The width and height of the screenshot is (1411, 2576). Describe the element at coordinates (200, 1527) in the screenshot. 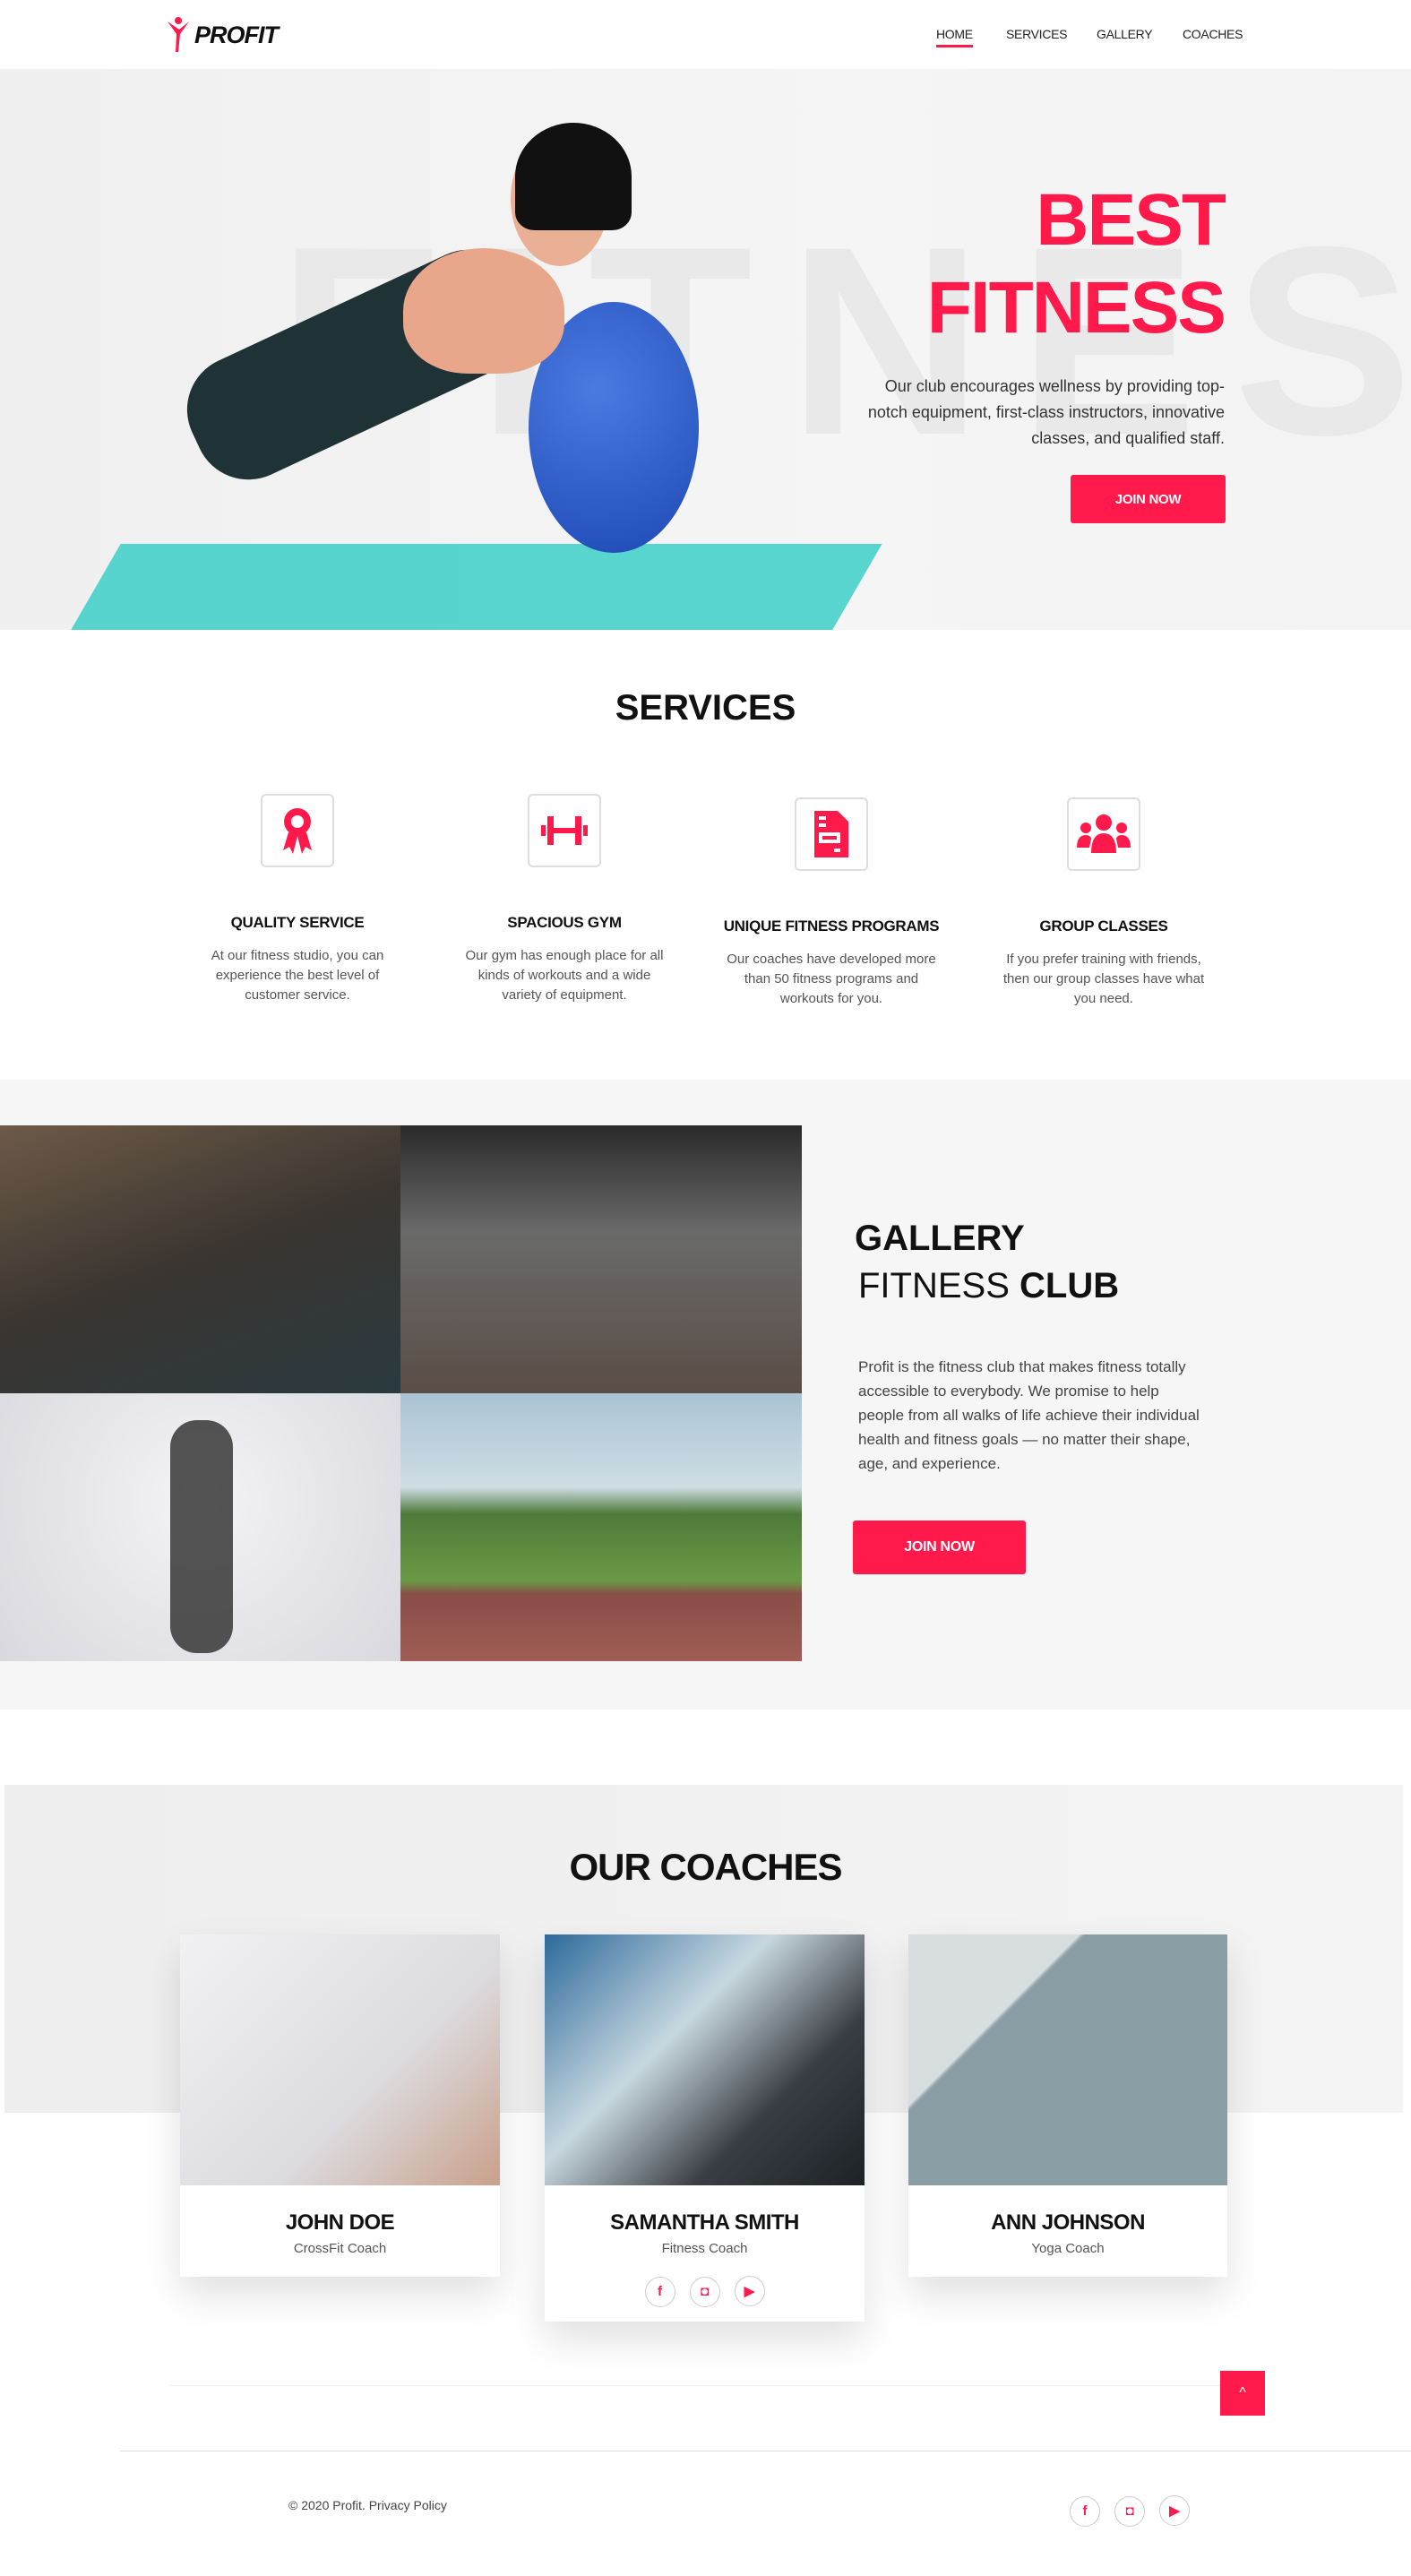

I see `gallery-image-woman-exercise` at that location.